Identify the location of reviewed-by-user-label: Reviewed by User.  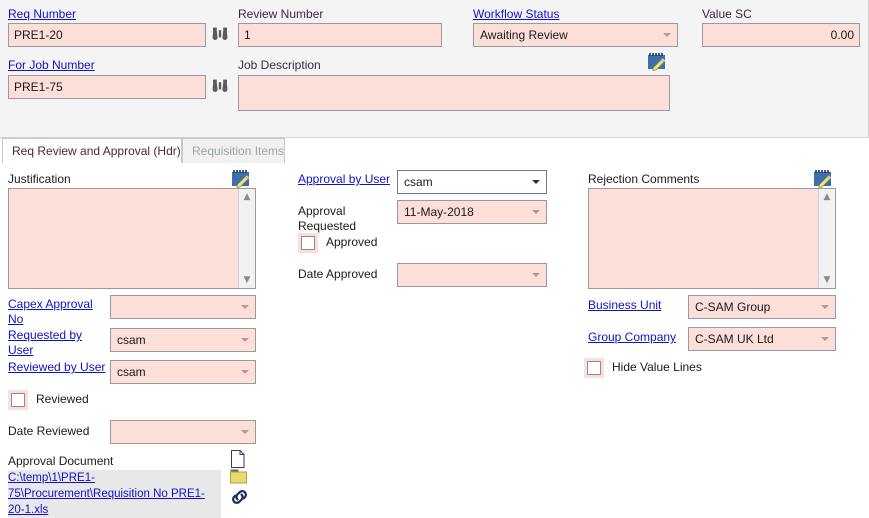
(56, 367).